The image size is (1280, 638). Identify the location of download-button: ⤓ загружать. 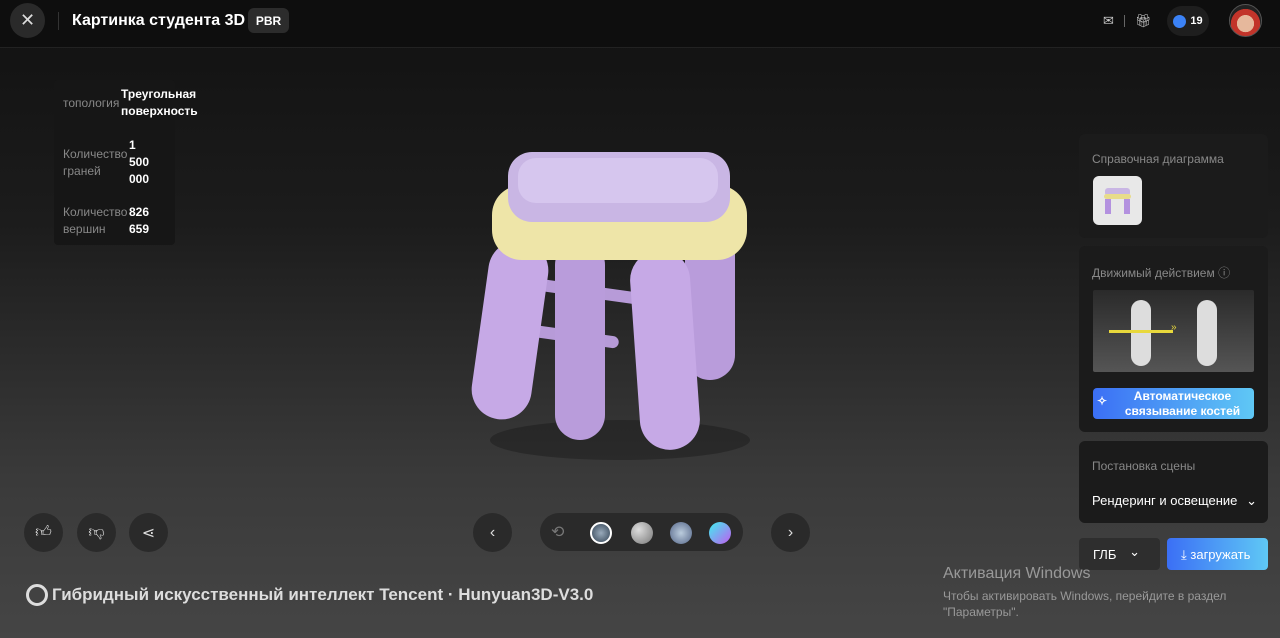
(1217, 554).